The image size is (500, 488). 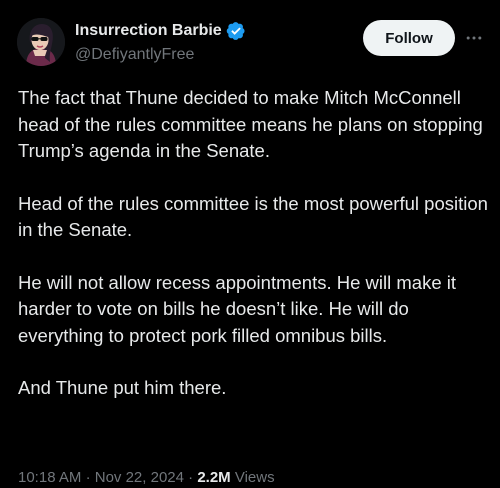 What do you see at coordinates (49, 477) in the screenshot?
I see `tweet-time: 10:18 AM` at bounding box center [49, 477].